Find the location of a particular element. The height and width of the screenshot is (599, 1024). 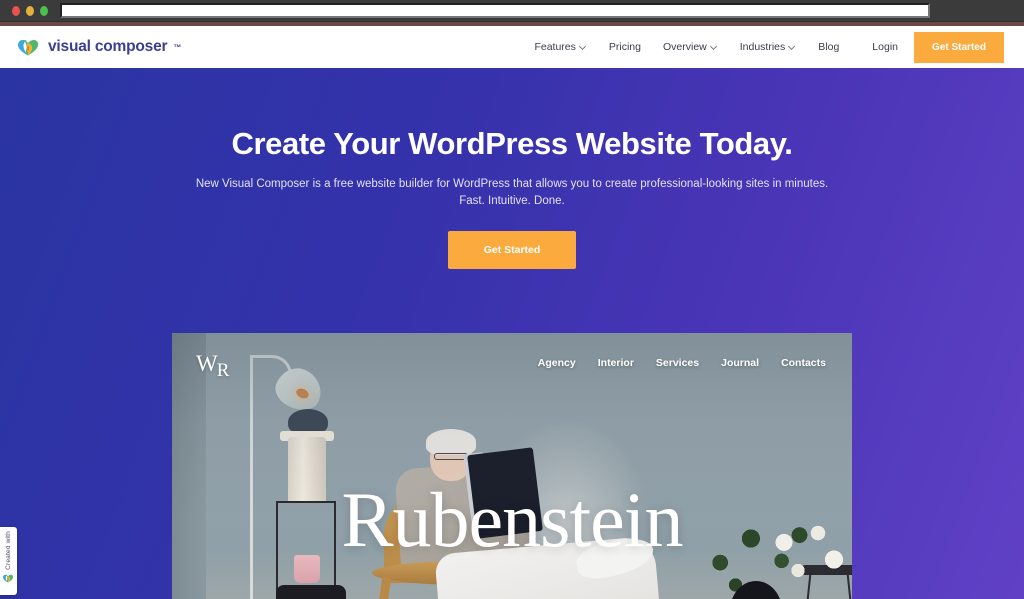

window-traffic-lights is located at coordinates (30, 10).